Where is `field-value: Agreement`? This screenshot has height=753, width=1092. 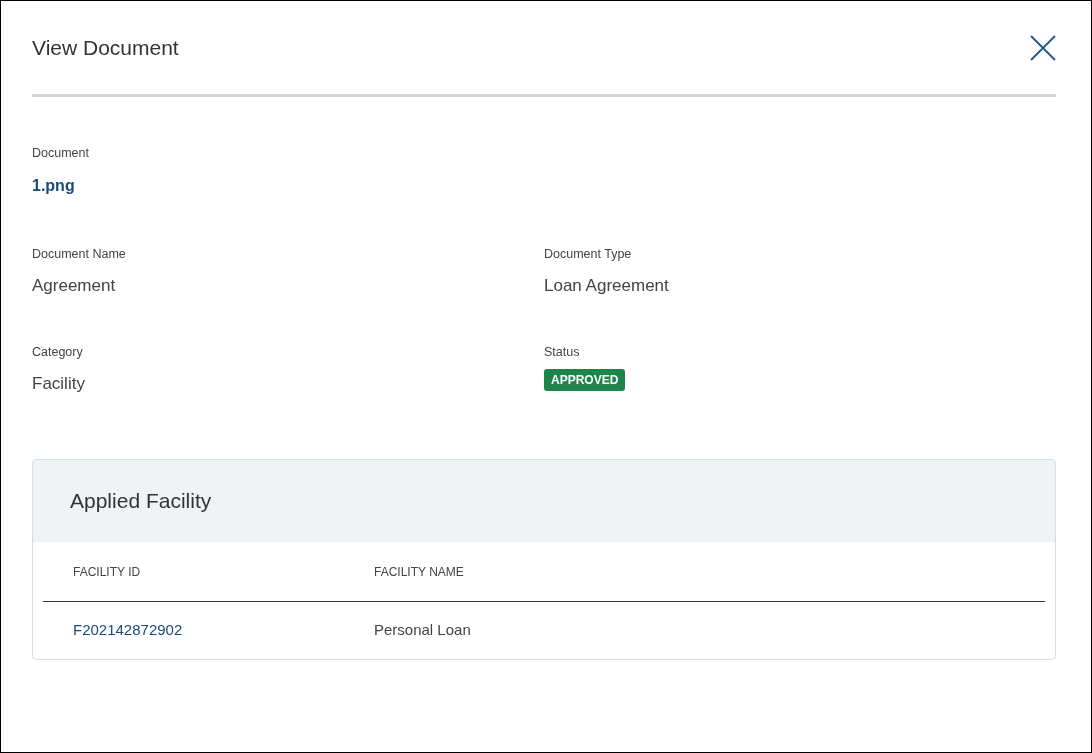
field-value: Agreement is located at coordinates (74, 286).